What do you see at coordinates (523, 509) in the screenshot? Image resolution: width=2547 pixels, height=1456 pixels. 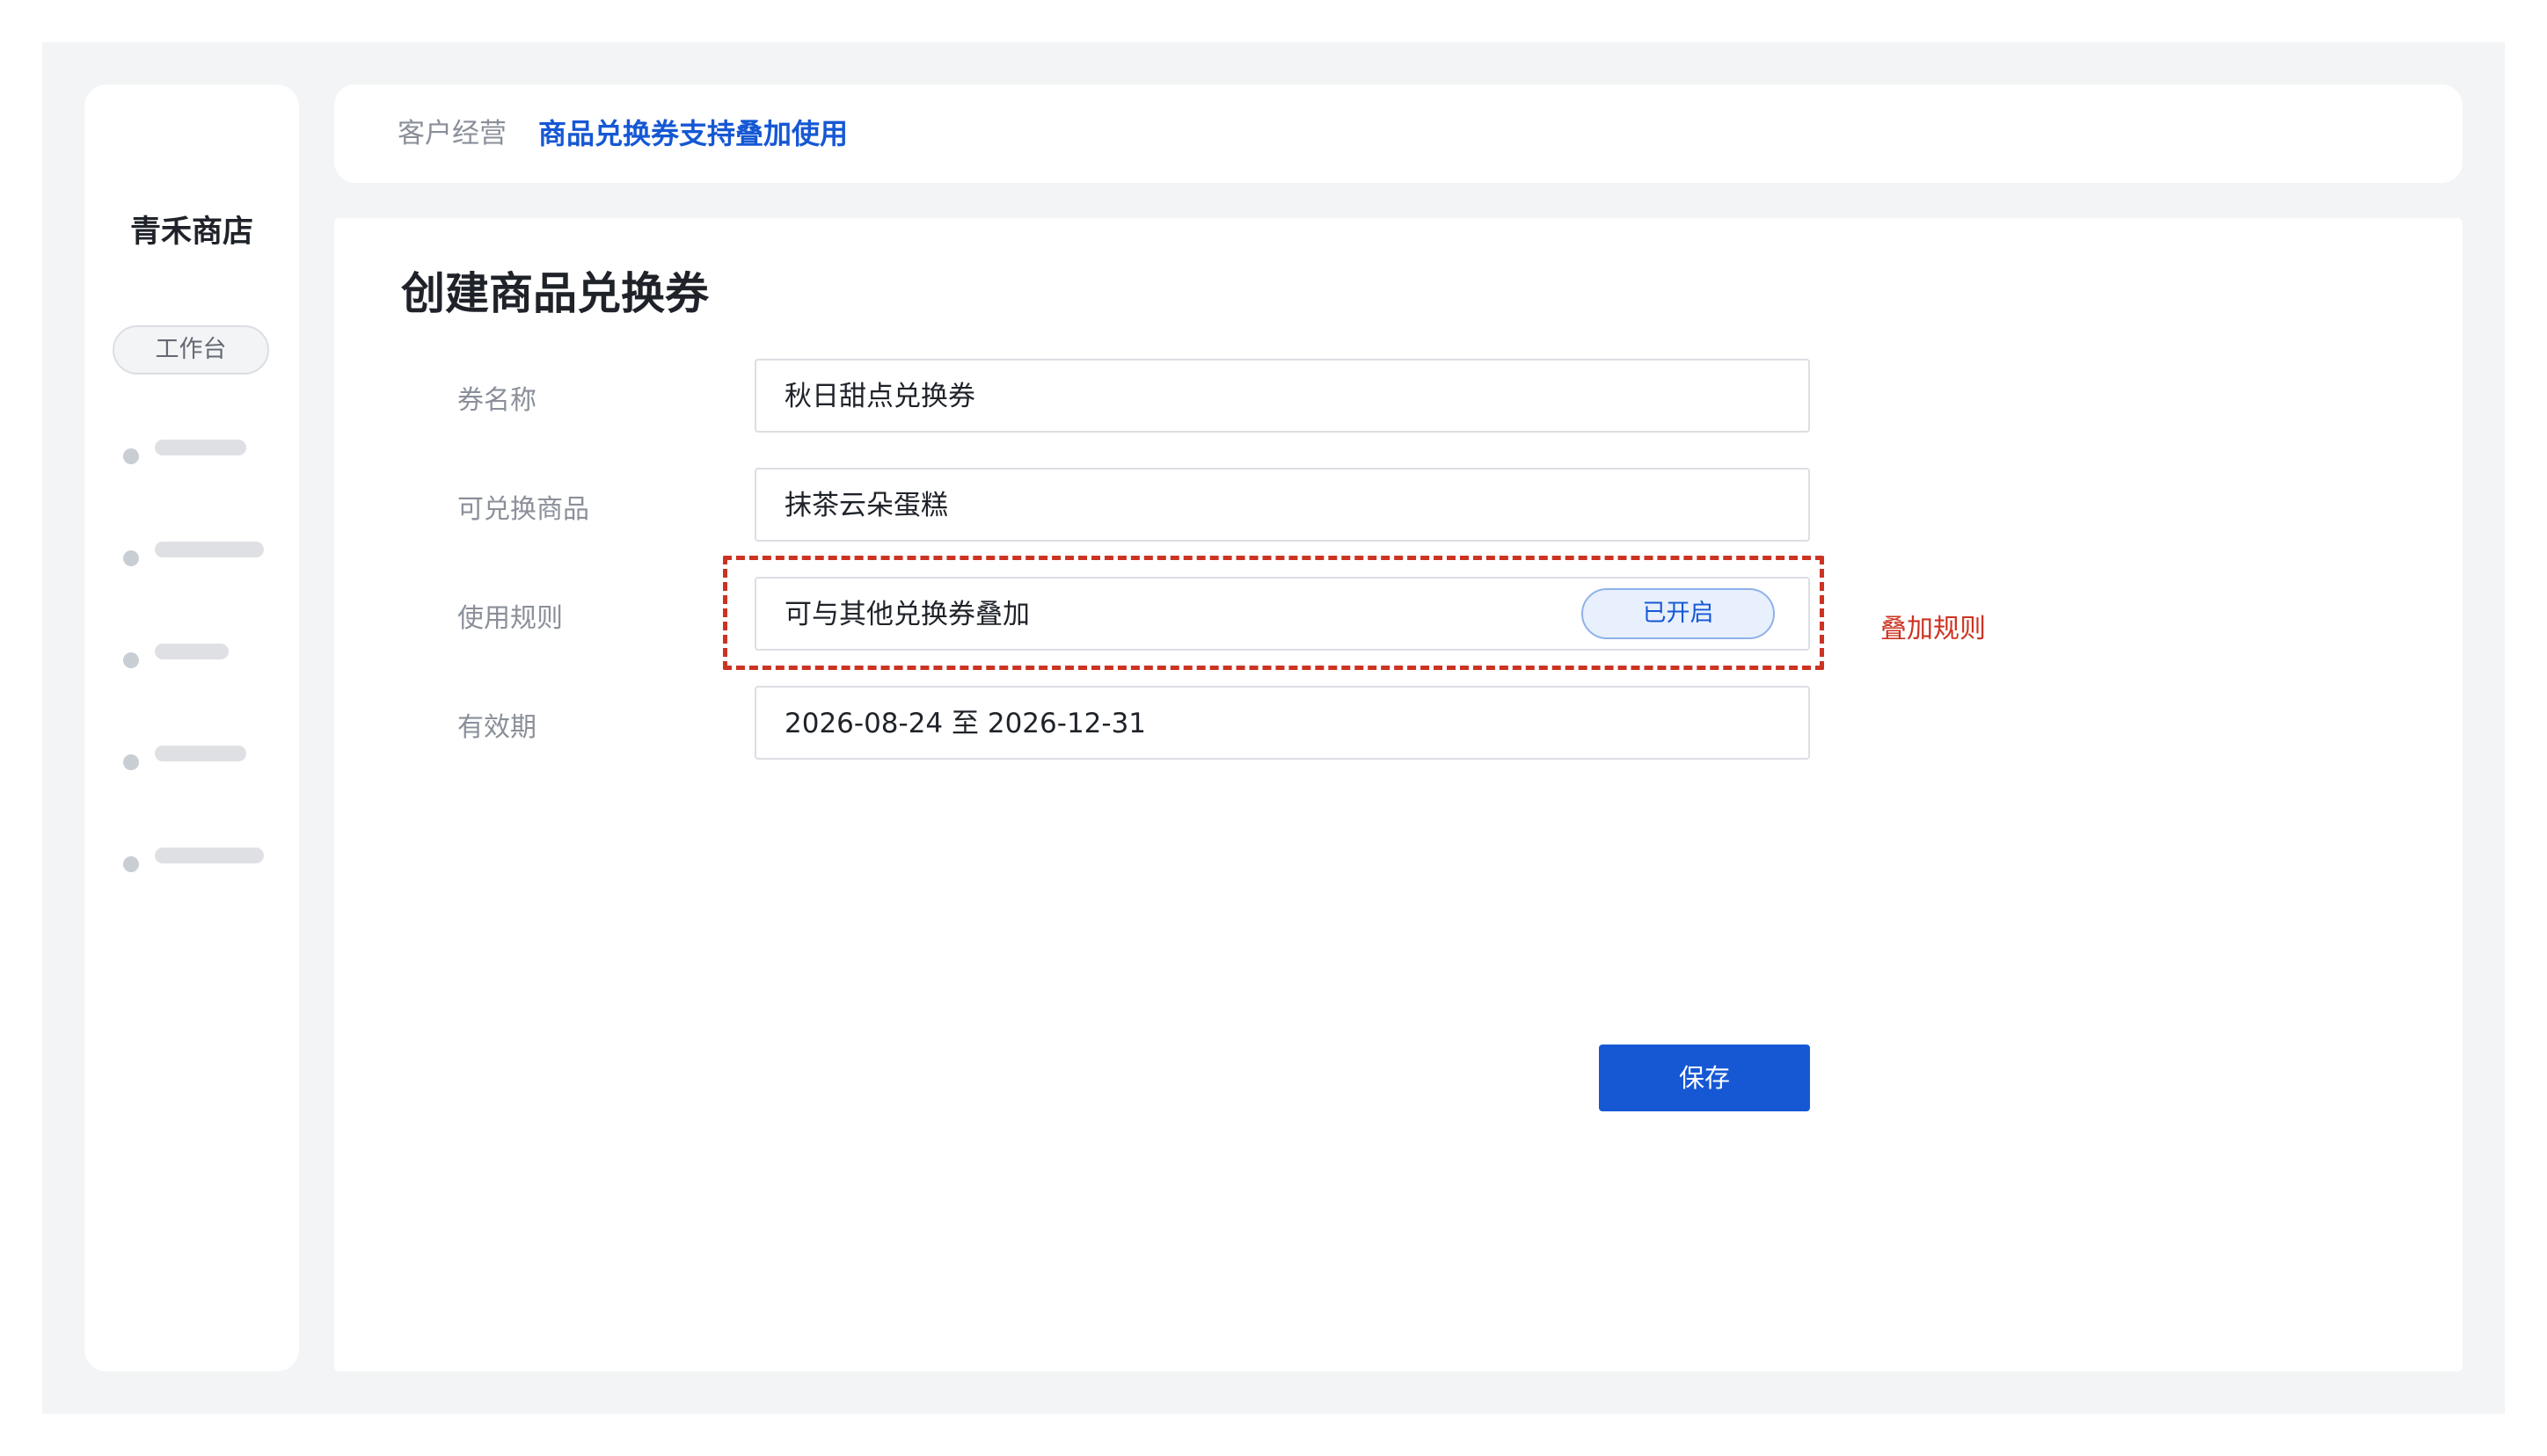 I see `redeemable-product-label: 可兑换商品` at bounding box center [523, 509].